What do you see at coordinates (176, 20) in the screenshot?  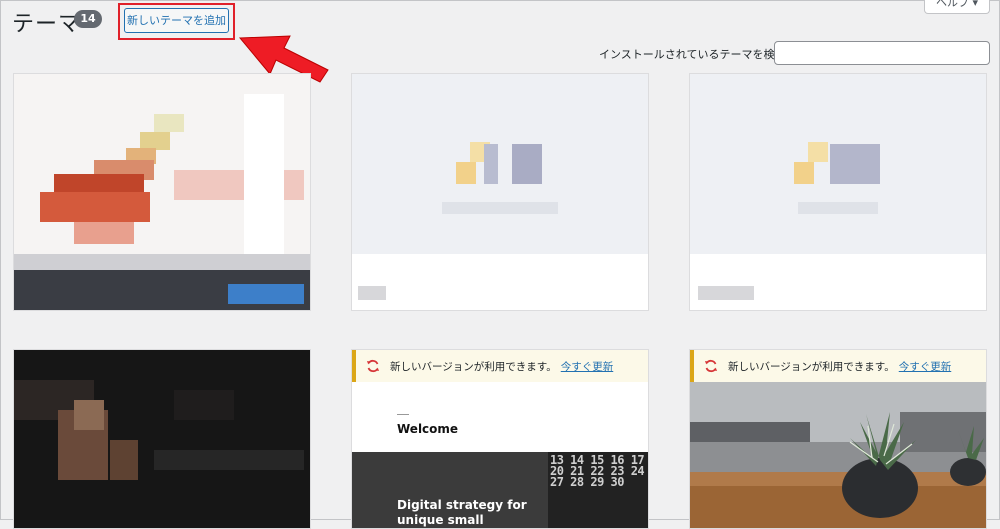 I see `add-new-theme-button: 新しいテーマを追加` at bounding box center [176, 20].